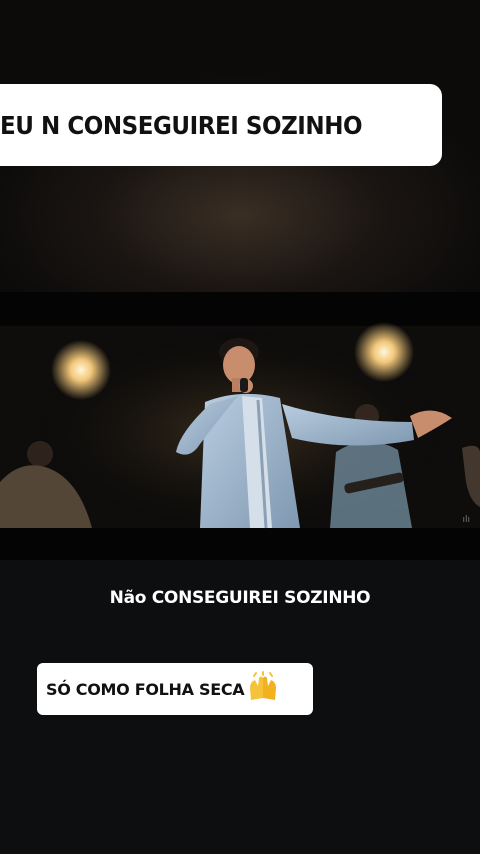  I want to click on top-caption-box: EU N CONSEGUIREI SOZINHO, so click(221, 125).